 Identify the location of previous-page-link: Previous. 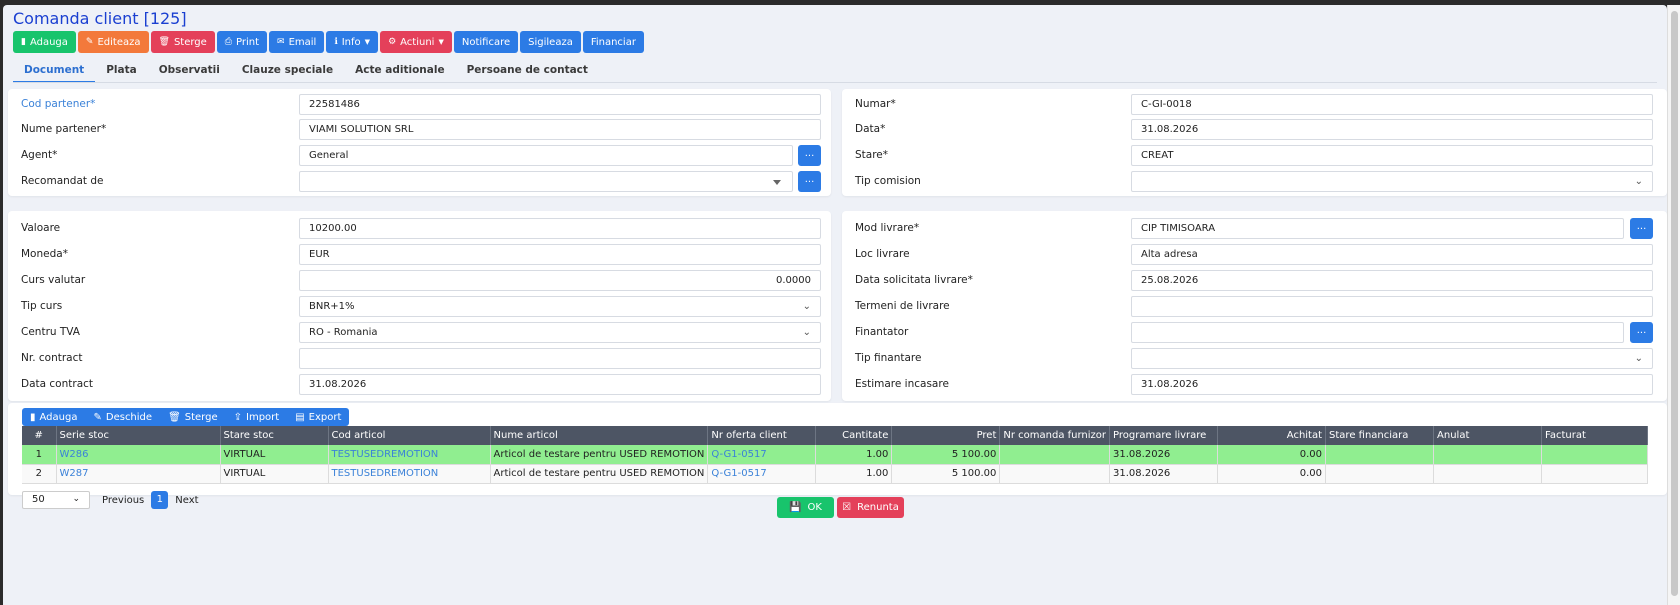
(123, 500).